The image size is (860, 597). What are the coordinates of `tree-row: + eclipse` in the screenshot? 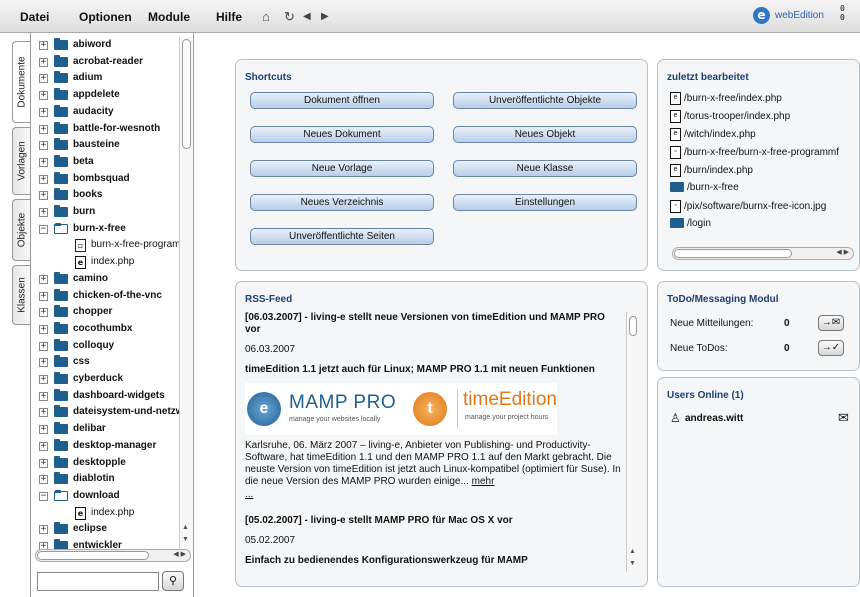 It's located at (106, 529).